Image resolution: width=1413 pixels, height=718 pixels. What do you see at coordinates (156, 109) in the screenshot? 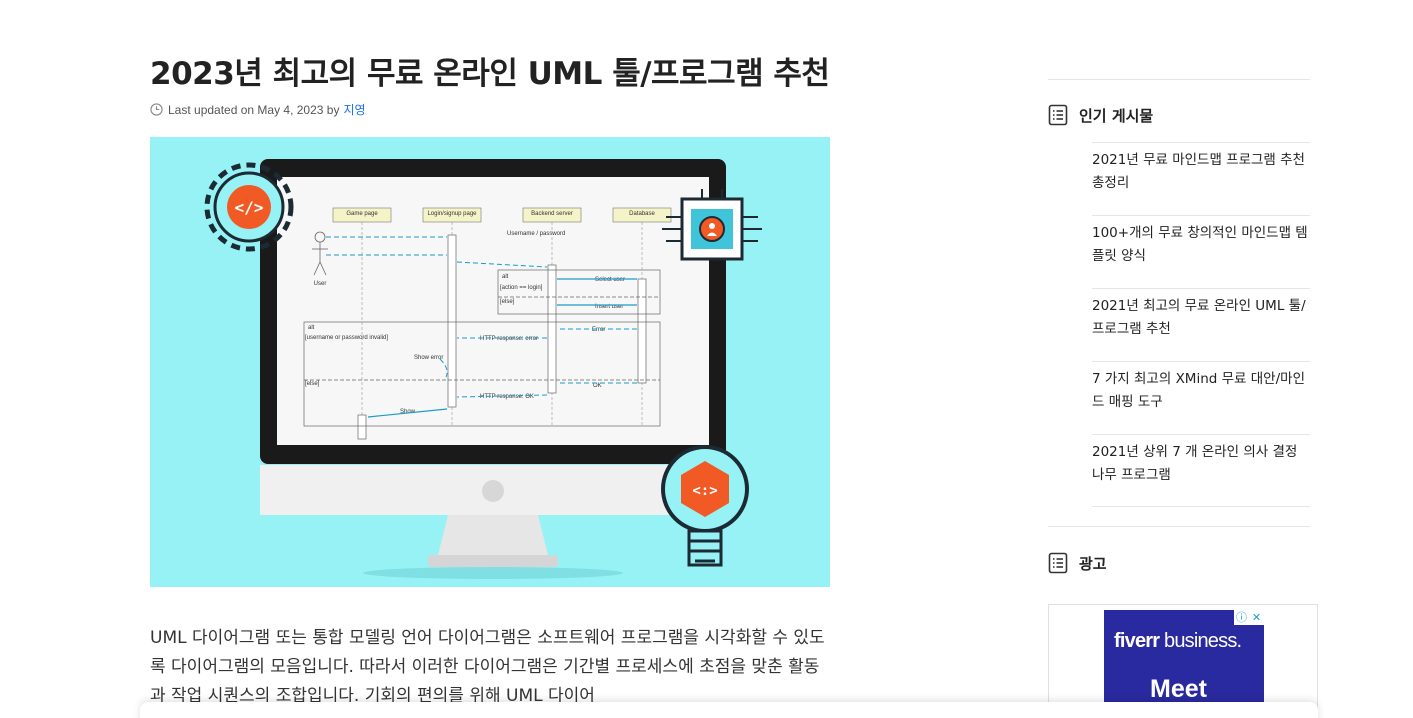
I see `clock-icon` at bounding box center [156, 109].